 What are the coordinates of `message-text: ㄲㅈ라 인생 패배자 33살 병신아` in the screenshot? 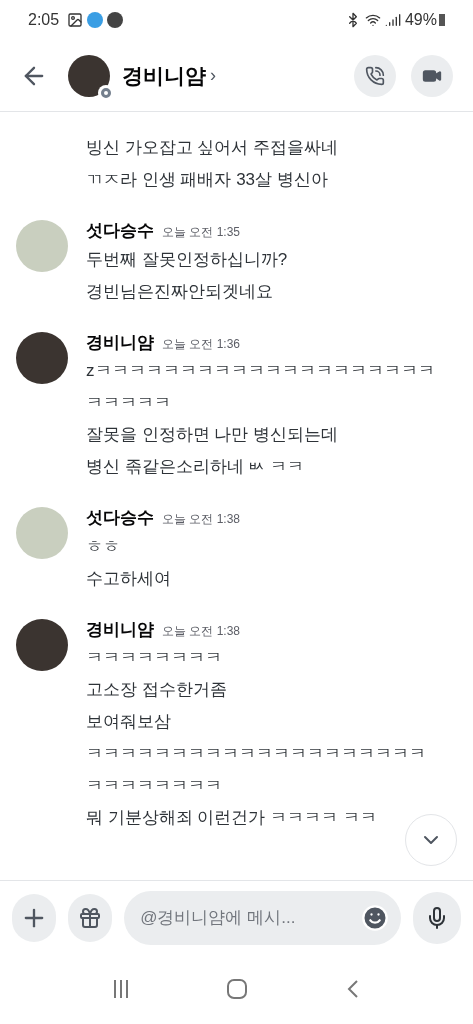 It's located at (207, 180).